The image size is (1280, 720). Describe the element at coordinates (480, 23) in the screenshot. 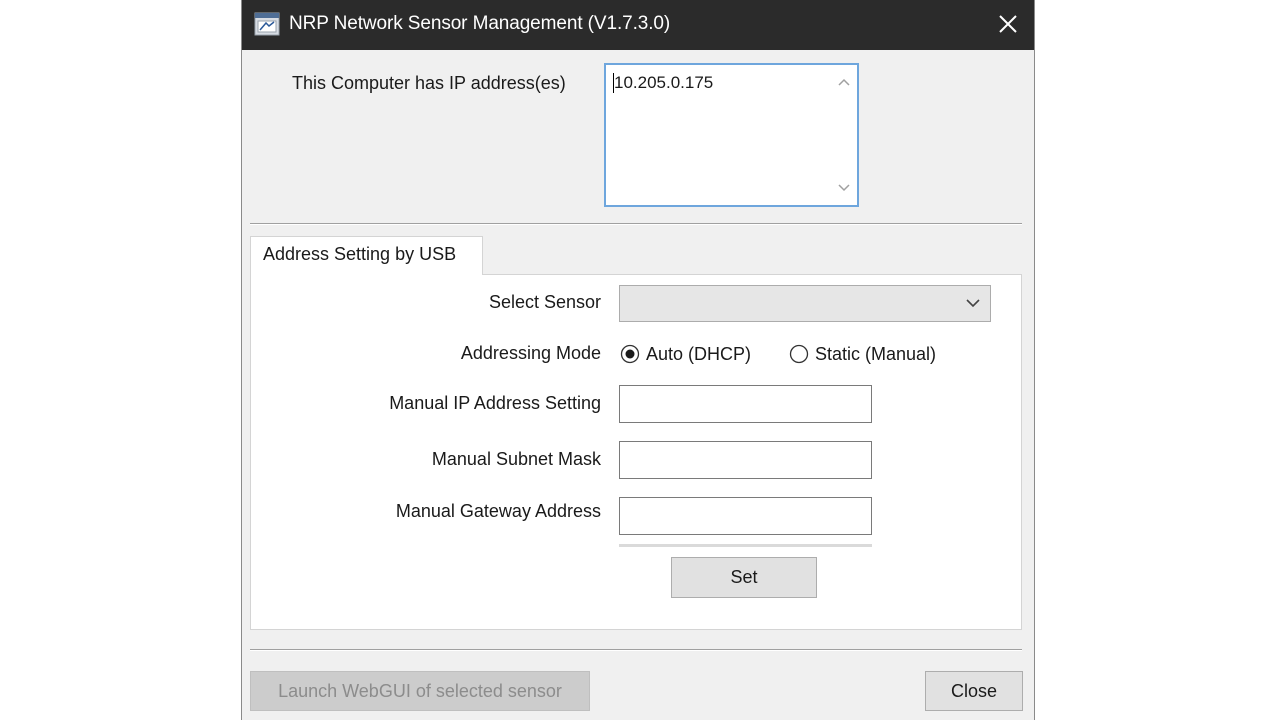

I see `window-title: NRP Network Sensor Management (V1.7.3.0)` at that location.